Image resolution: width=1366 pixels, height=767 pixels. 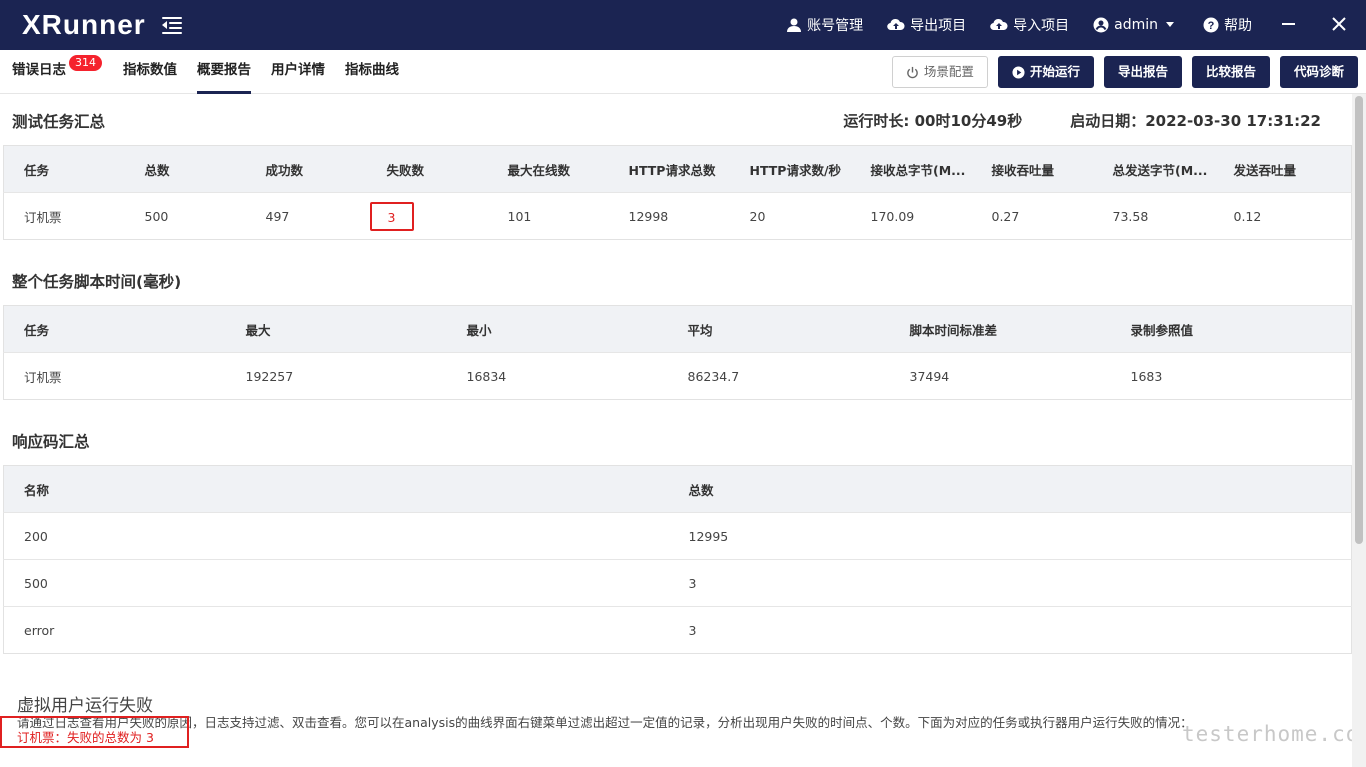 What do you see at coordinates (669, 216) in the screenshot?
I see `table-cell: 12998` at bounding box center [669, 216].